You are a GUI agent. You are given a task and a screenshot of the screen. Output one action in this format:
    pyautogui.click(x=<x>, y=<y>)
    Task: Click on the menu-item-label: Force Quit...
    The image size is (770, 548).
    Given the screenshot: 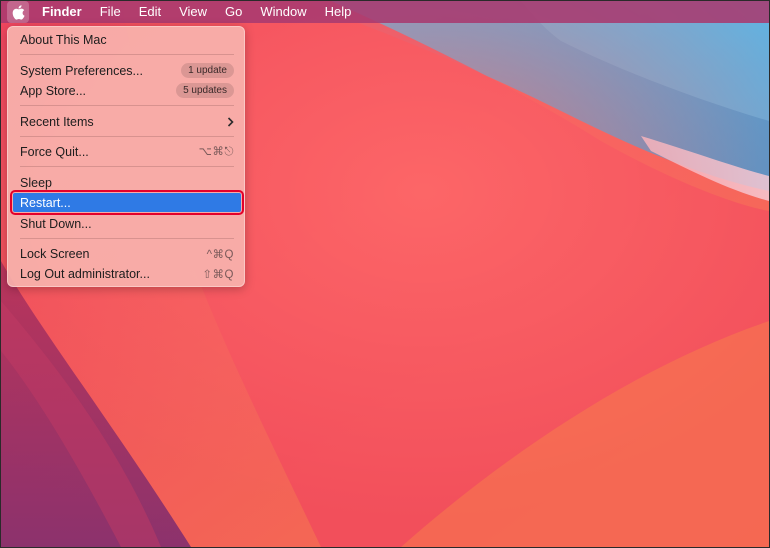 What is the action you would take?
    pyautogui.click(x=54, y=151)
    